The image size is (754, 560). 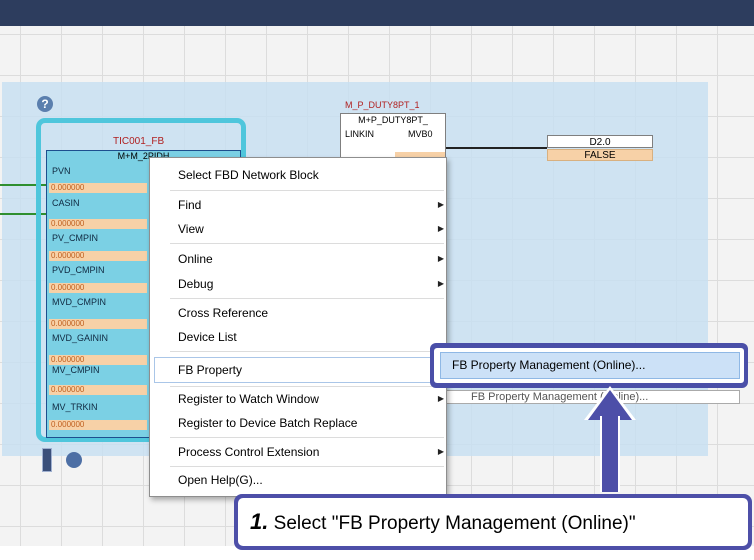 What do you see at coordinates (248, 175) in the screenshot?
I see `menu-item-label: Select FBD Network Block` at bounding box center [248, 175].